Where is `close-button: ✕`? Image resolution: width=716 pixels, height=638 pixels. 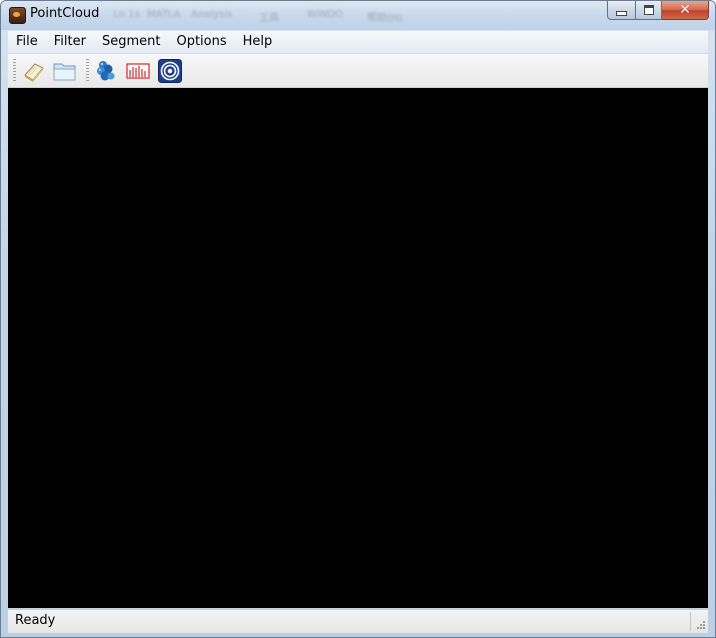 close-button: ✕ is located at coordinates (685, 10).